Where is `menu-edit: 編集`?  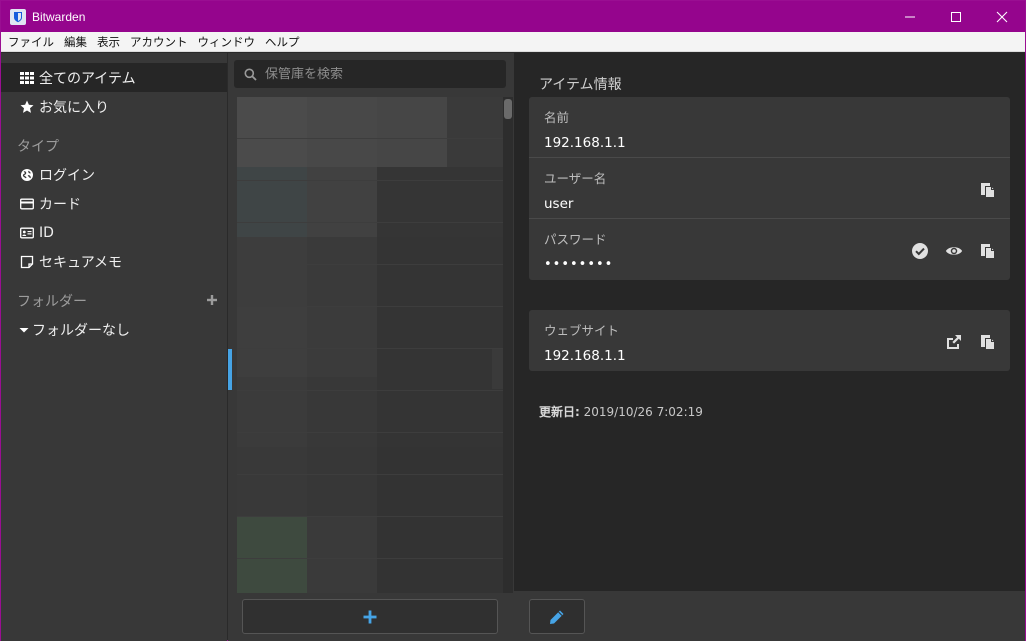
menu-edit: 編集 is located at coordinates (75, 42).